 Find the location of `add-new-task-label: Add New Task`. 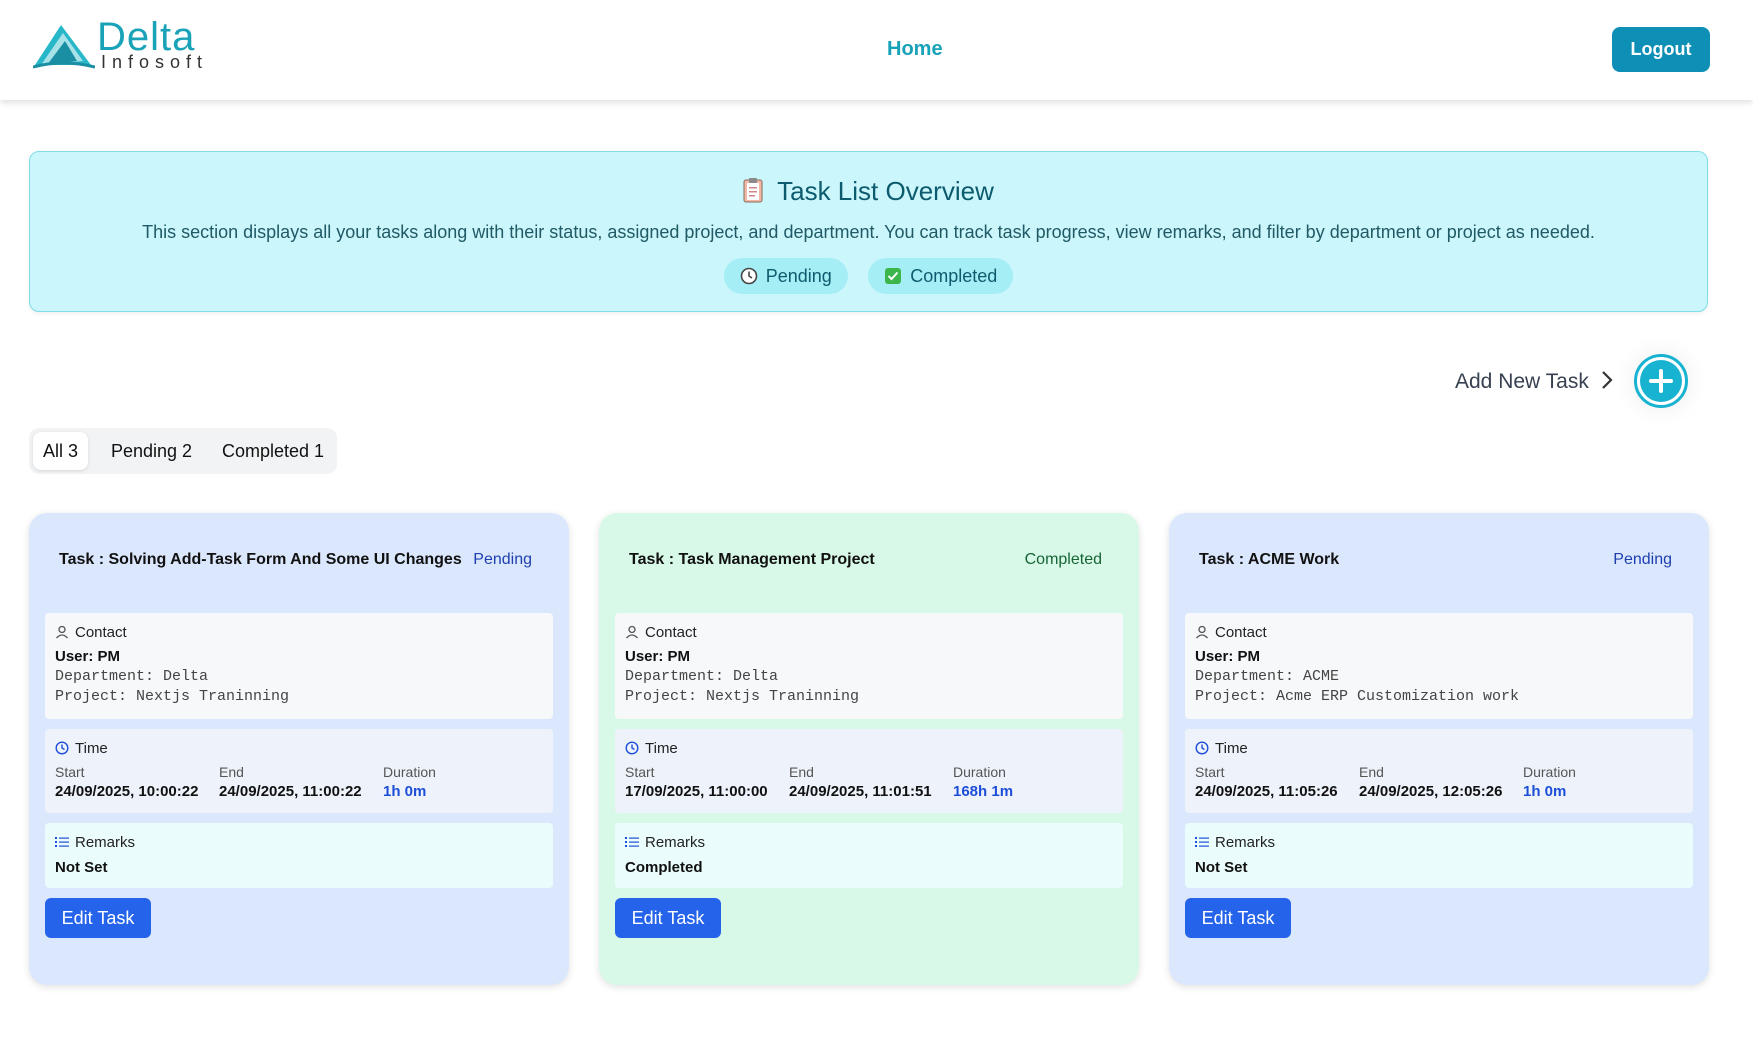

add-new-task-label: Add New Task is located at coordinates (1522, 381).